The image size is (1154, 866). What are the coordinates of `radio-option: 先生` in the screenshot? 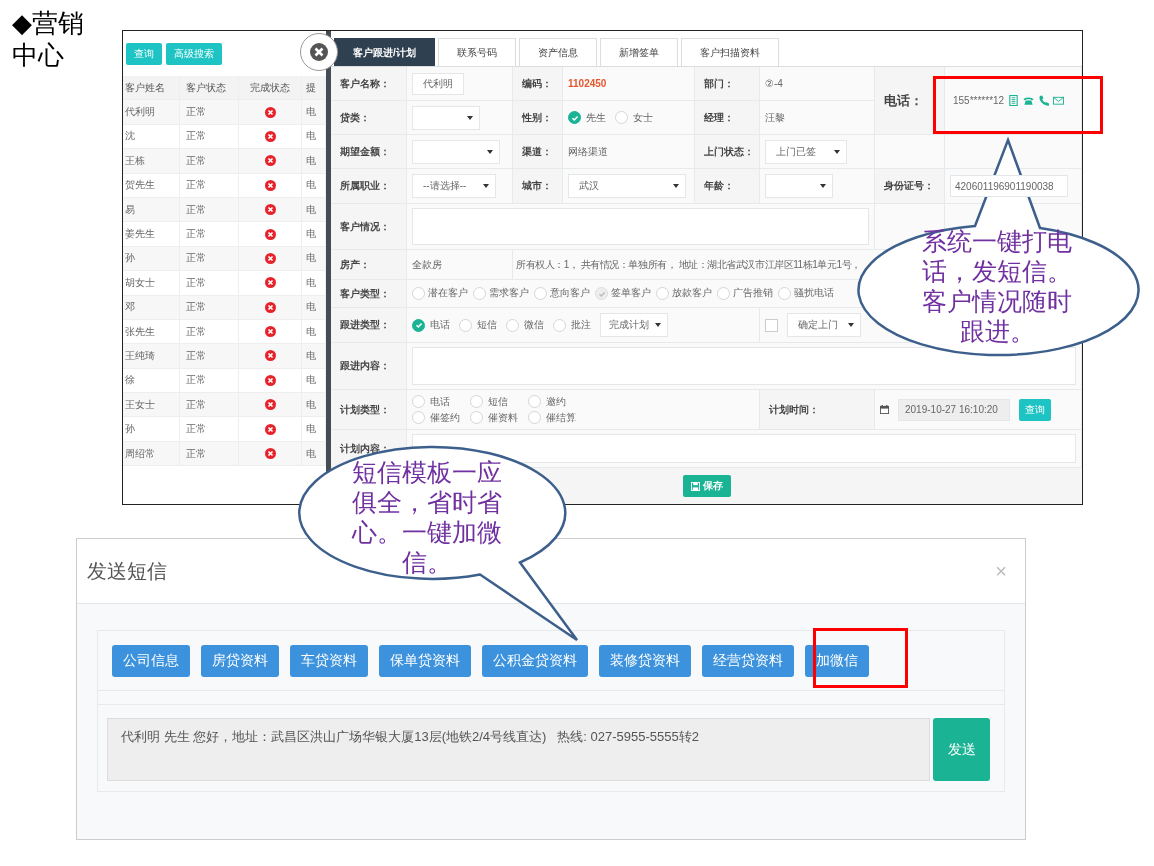 It's located at (587, 117).